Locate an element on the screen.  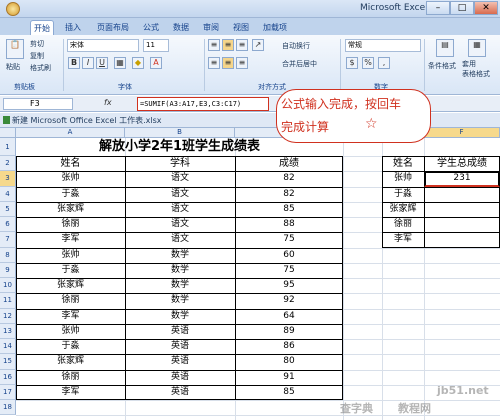
row-header-6: 6 is located at coordinates (8, 225).